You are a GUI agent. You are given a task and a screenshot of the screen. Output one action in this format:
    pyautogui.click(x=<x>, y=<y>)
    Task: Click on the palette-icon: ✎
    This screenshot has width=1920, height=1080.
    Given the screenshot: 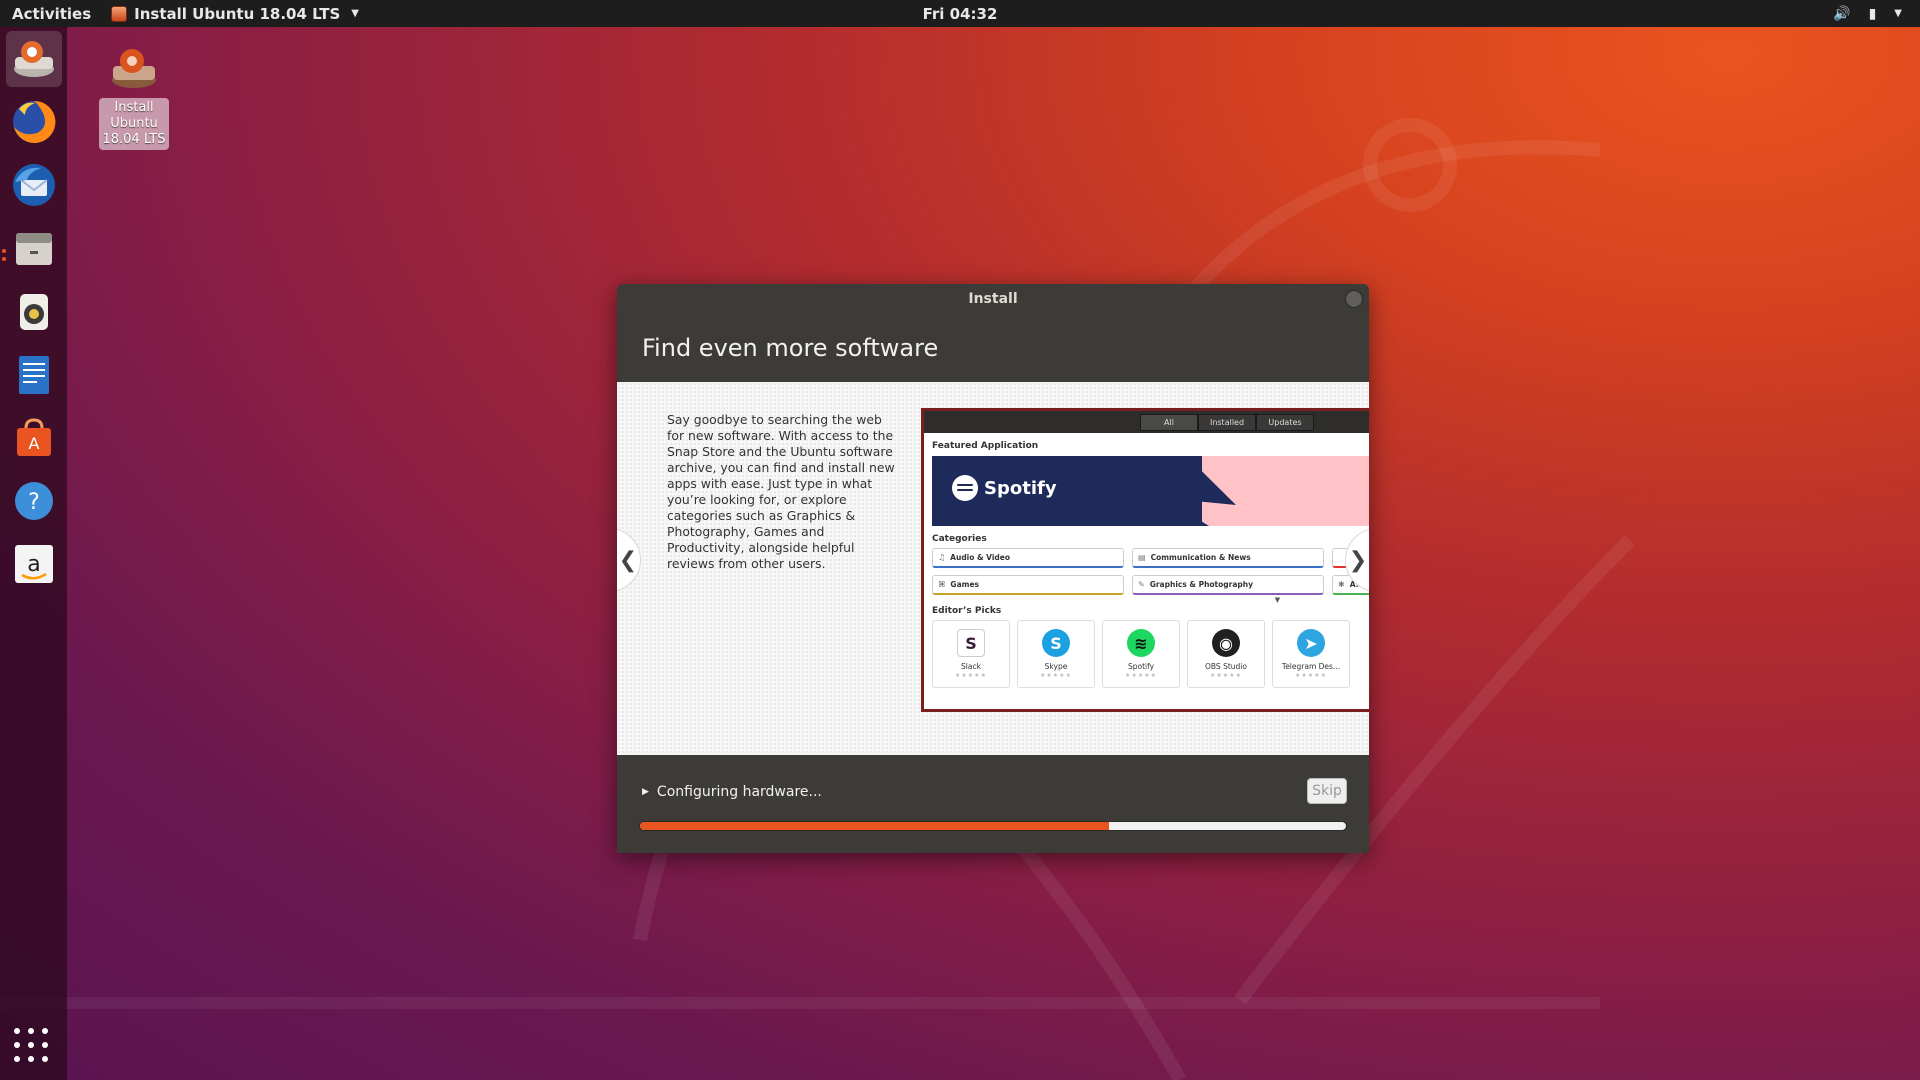 What is the action you would take?
    pyautogui.click(x=1141, y=584)
    